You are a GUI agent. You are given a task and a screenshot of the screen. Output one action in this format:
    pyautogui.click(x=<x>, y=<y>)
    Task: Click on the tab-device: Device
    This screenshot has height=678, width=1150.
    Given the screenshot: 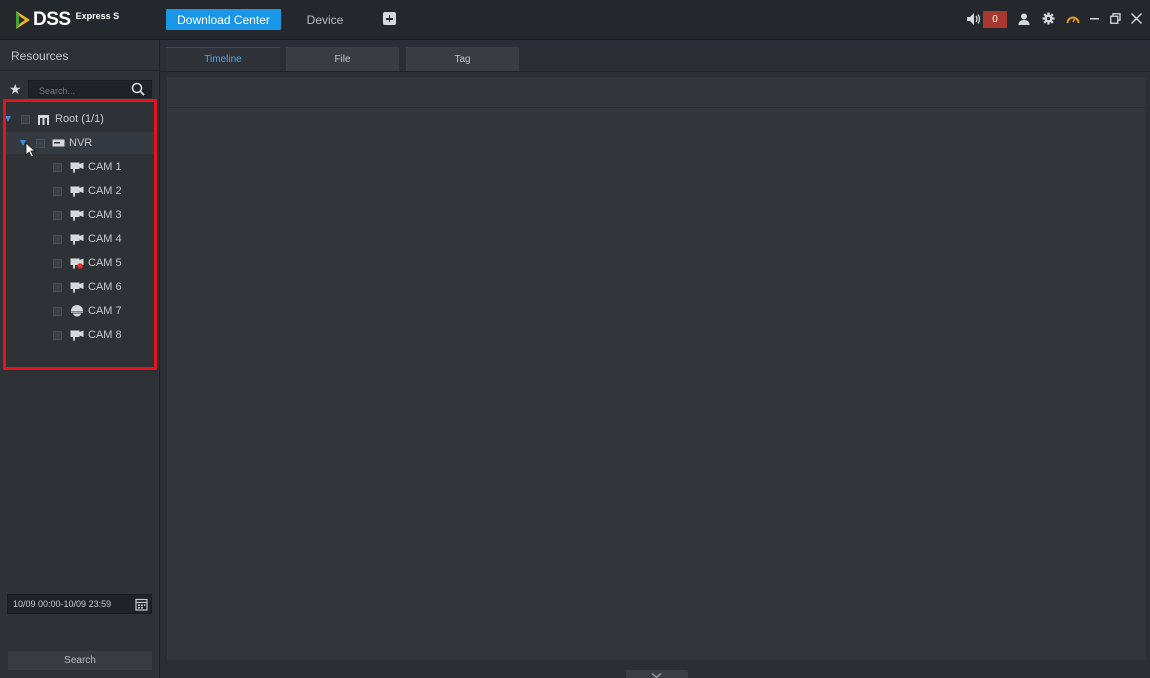 What is the action you would take?
    pyautogui.click(x=325, y=19)
    